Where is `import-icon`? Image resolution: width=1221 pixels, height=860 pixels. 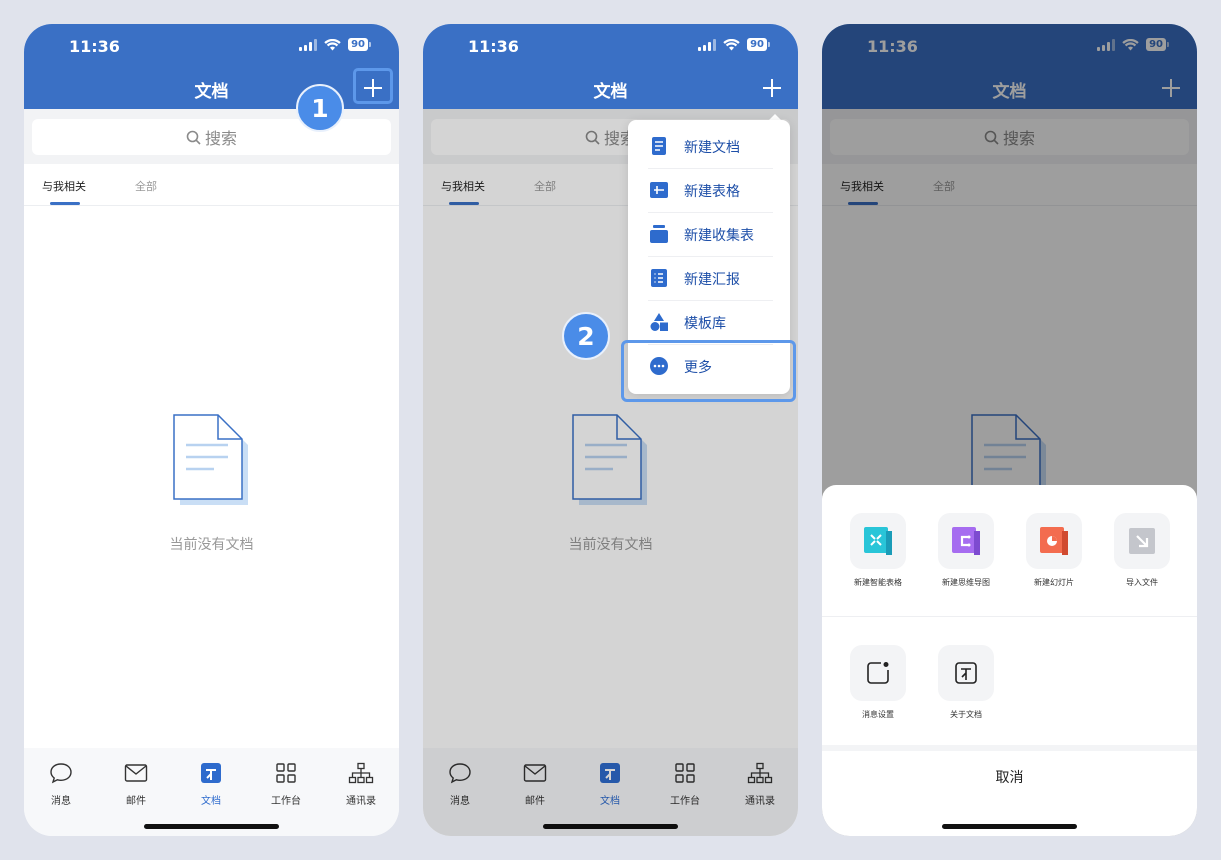
import-icon is located at coordinates (1142, 541).